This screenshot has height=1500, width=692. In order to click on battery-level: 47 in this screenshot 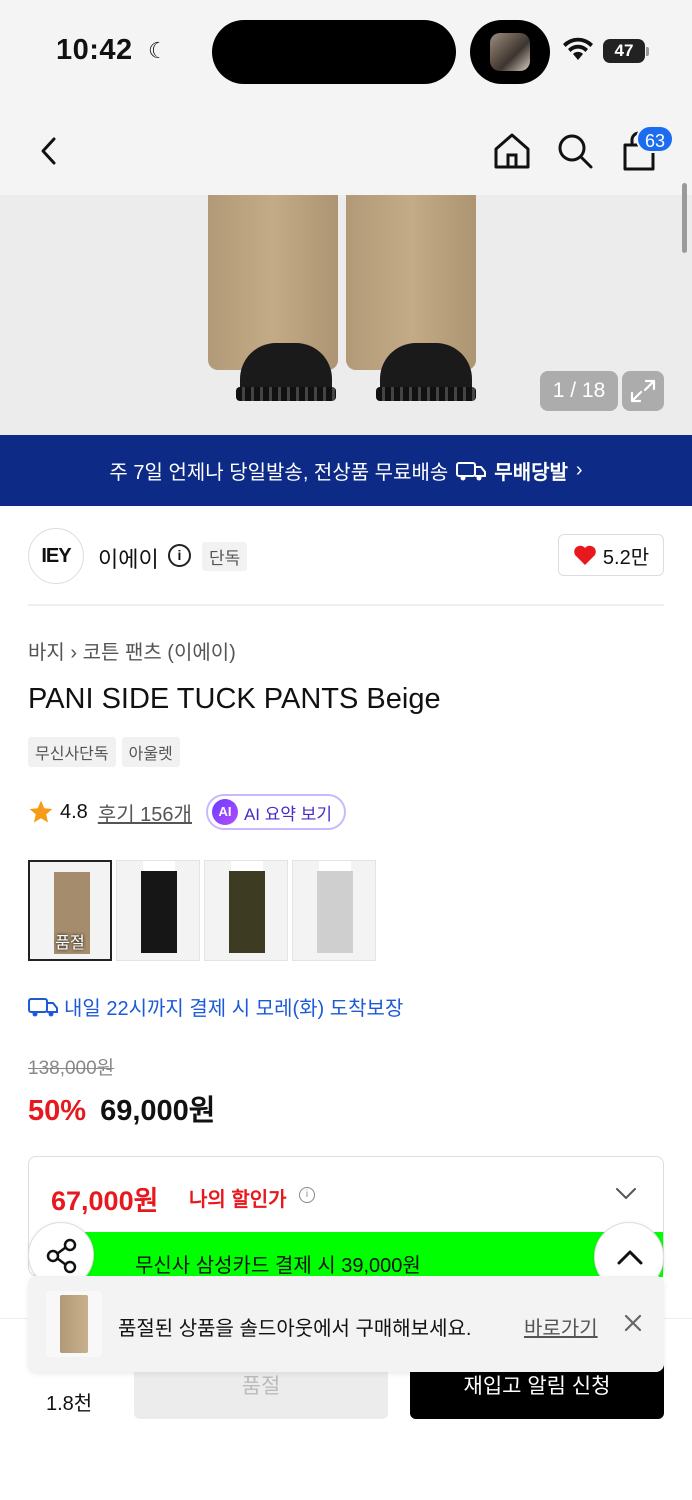, I will do `click(624, 50)`.